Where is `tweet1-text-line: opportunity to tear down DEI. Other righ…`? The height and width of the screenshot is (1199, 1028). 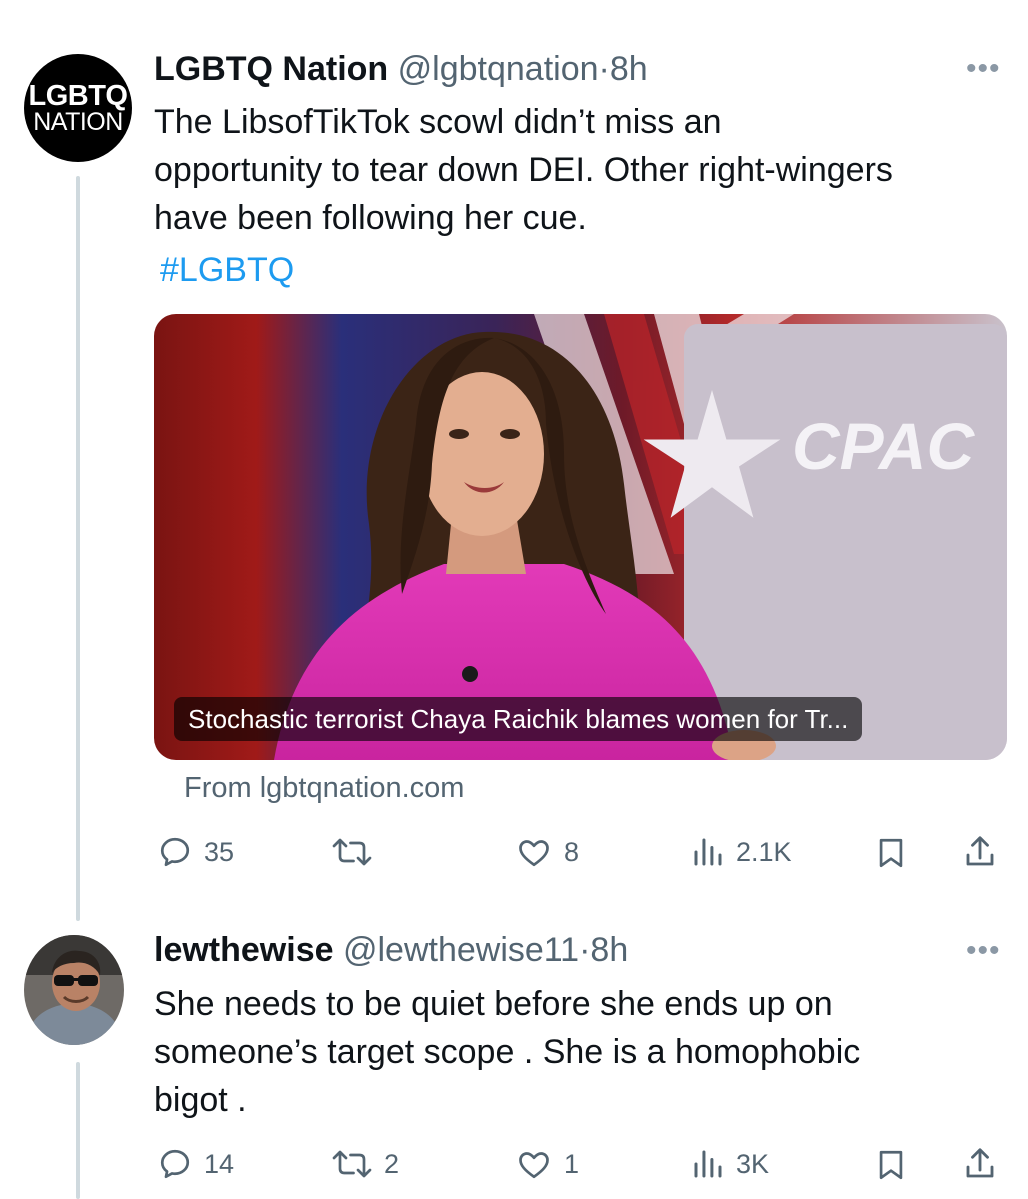
tweet1-text-line: opportunity to tear down DEI. Other righ… is located at coordinates (523, 170).